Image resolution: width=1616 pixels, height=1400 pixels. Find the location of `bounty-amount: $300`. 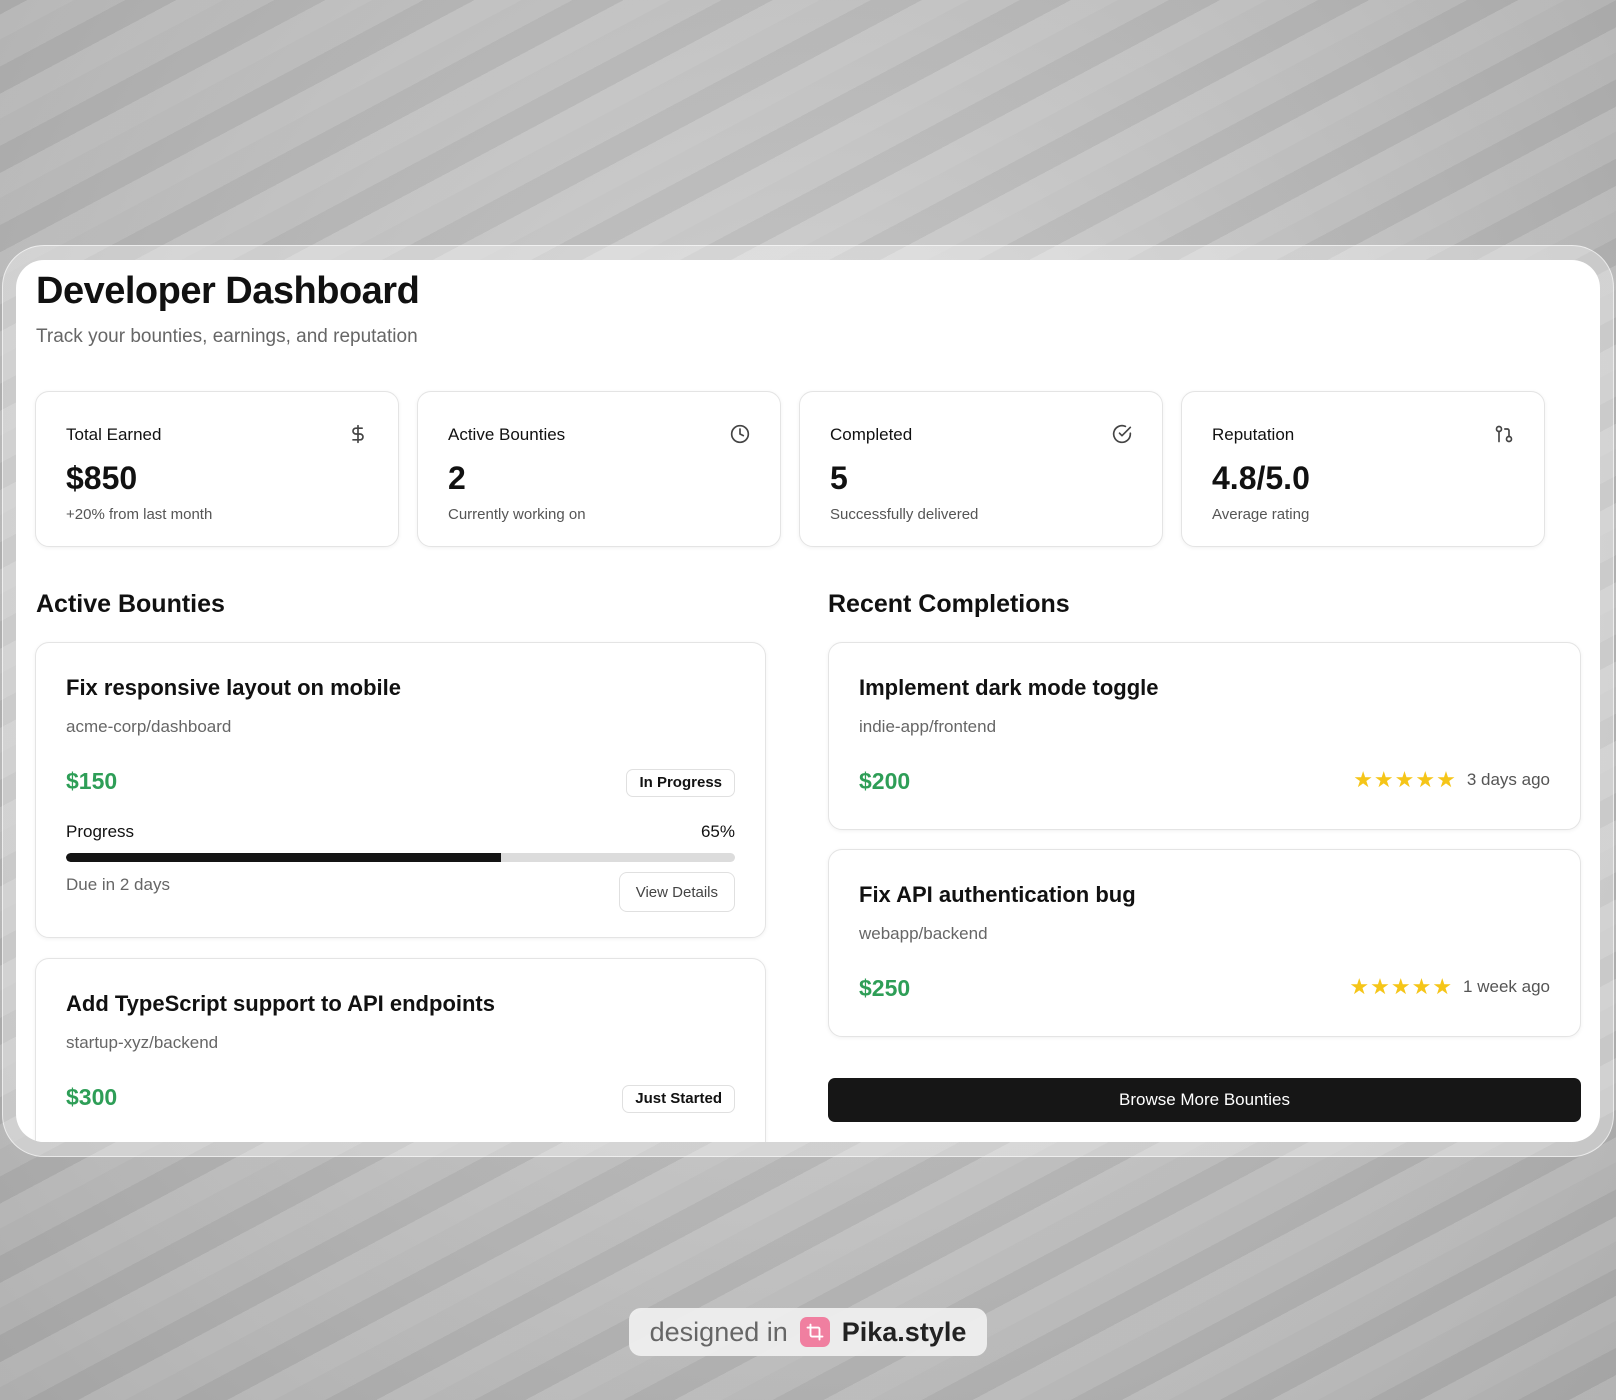

bounty-amount: $300 is located at coordinates (92, 1097).